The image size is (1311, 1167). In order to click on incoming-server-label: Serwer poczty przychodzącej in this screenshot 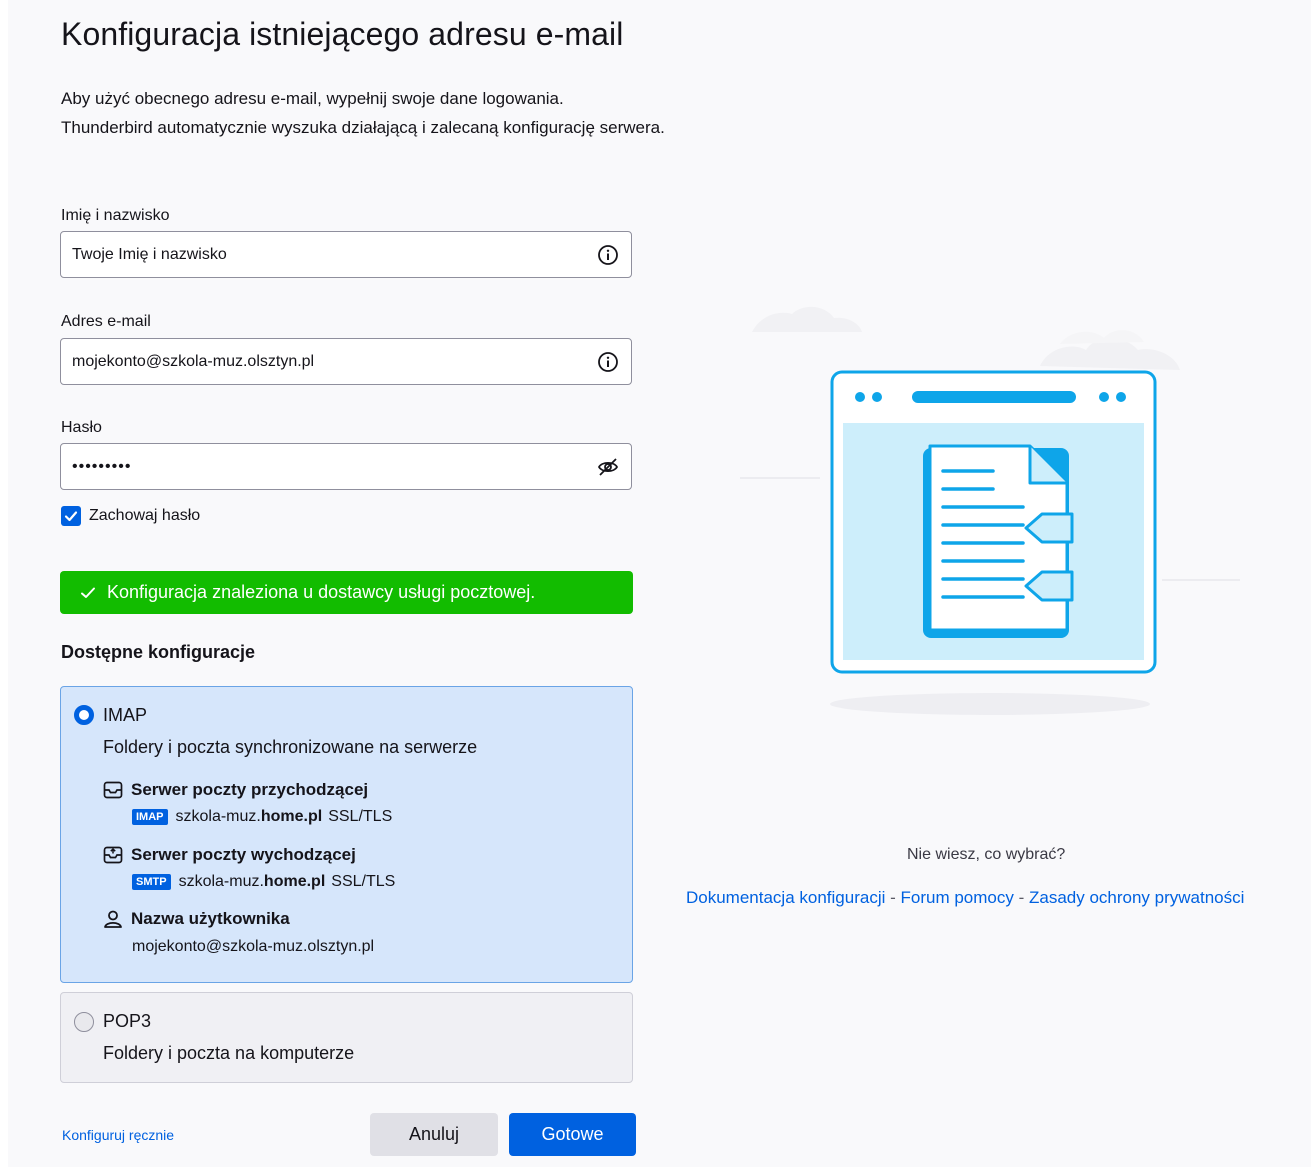, I will do `click(250, 789)`.